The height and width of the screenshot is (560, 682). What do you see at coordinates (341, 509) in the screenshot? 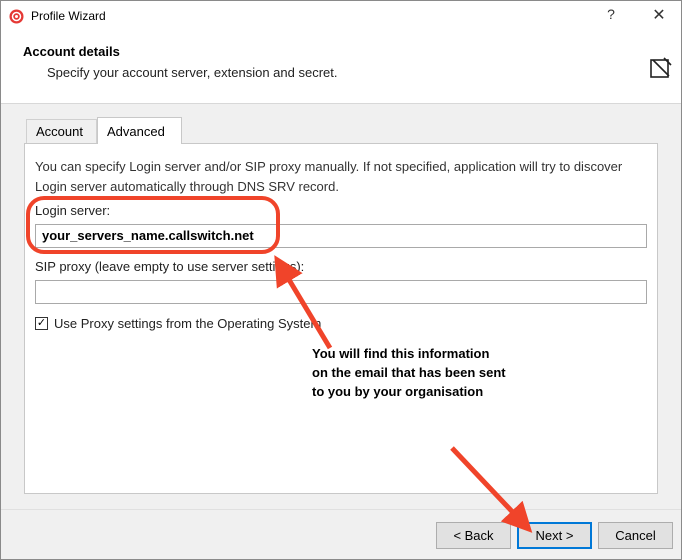
I see `footer-divider` at bounding box center [341, 509].